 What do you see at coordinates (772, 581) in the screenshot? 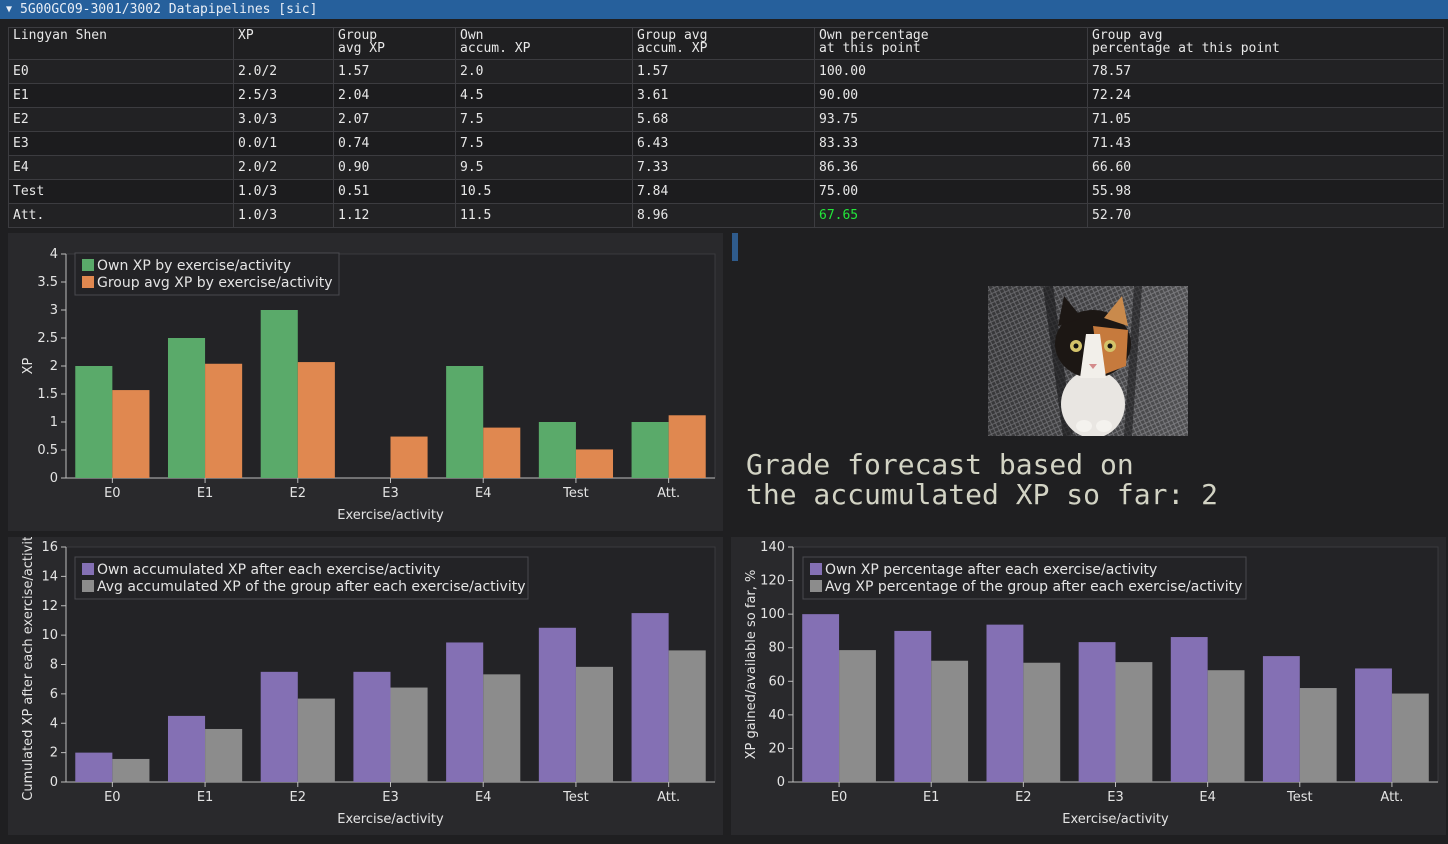
I see `y-tick-label: 120` at bounding box center [772, 581].